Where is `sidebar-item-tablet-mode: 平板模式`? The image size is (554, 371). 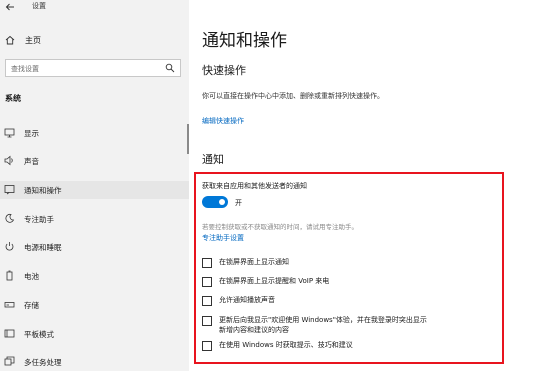 sidebar-item-tablet-mode: 平板模式 is located at coordinates (94, 334).